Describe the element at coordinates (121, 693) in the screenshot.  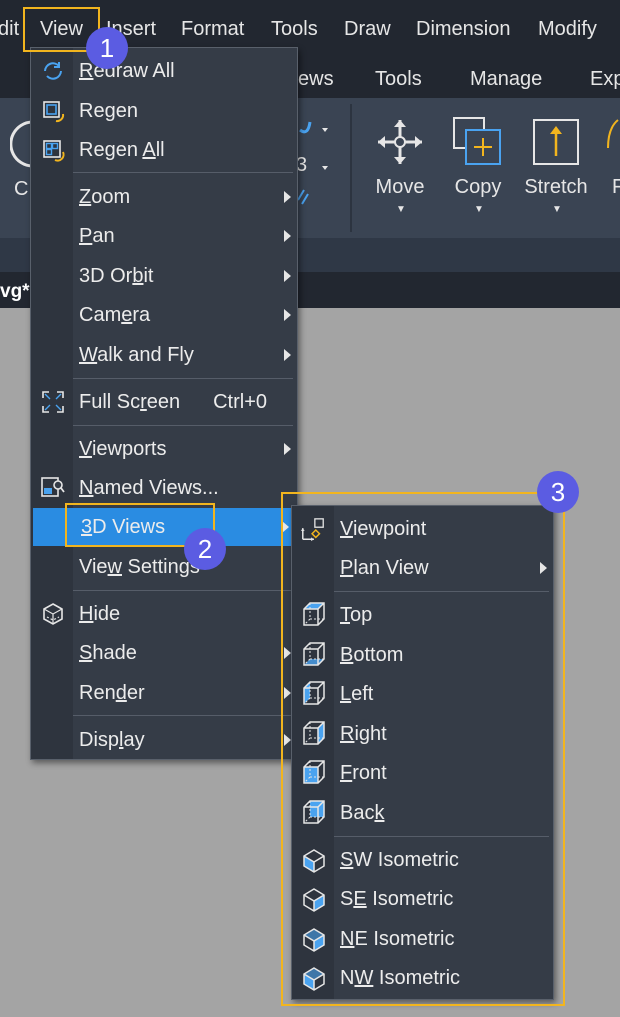
I see `label-accelerator-key: d` at that location.